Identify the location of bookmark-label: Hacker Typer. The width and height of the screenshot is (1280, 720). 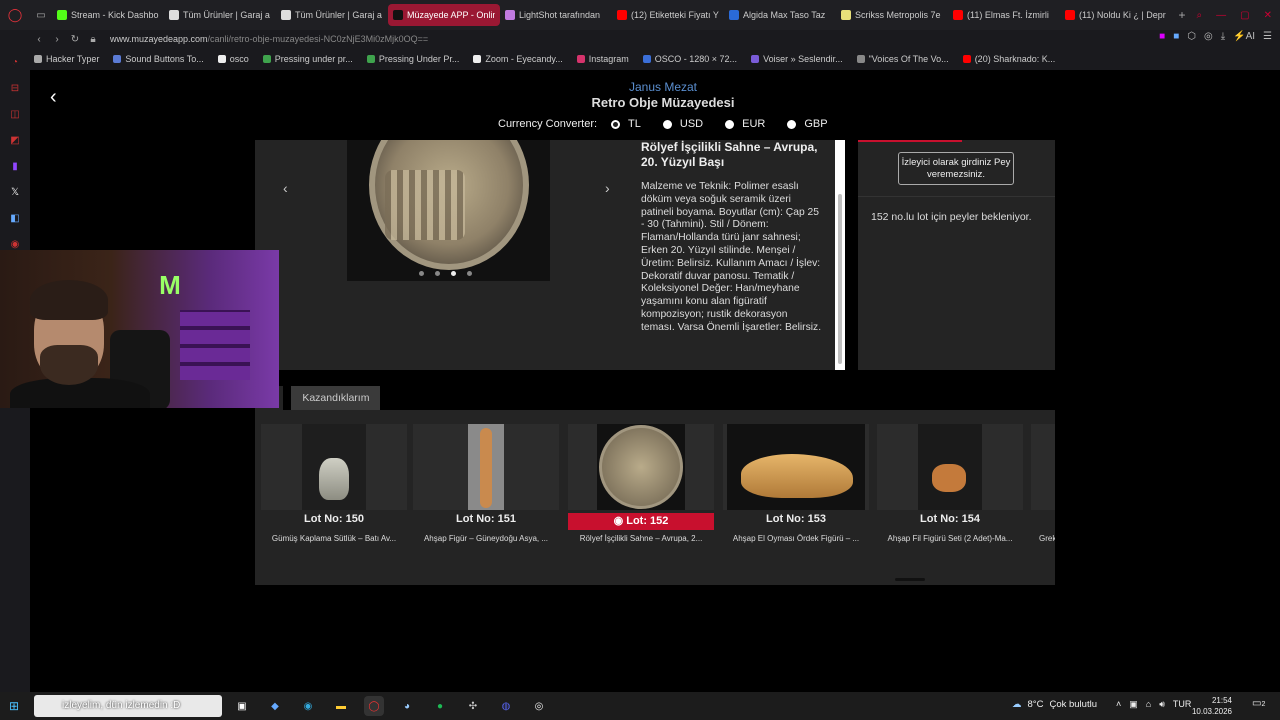
(73, 59).